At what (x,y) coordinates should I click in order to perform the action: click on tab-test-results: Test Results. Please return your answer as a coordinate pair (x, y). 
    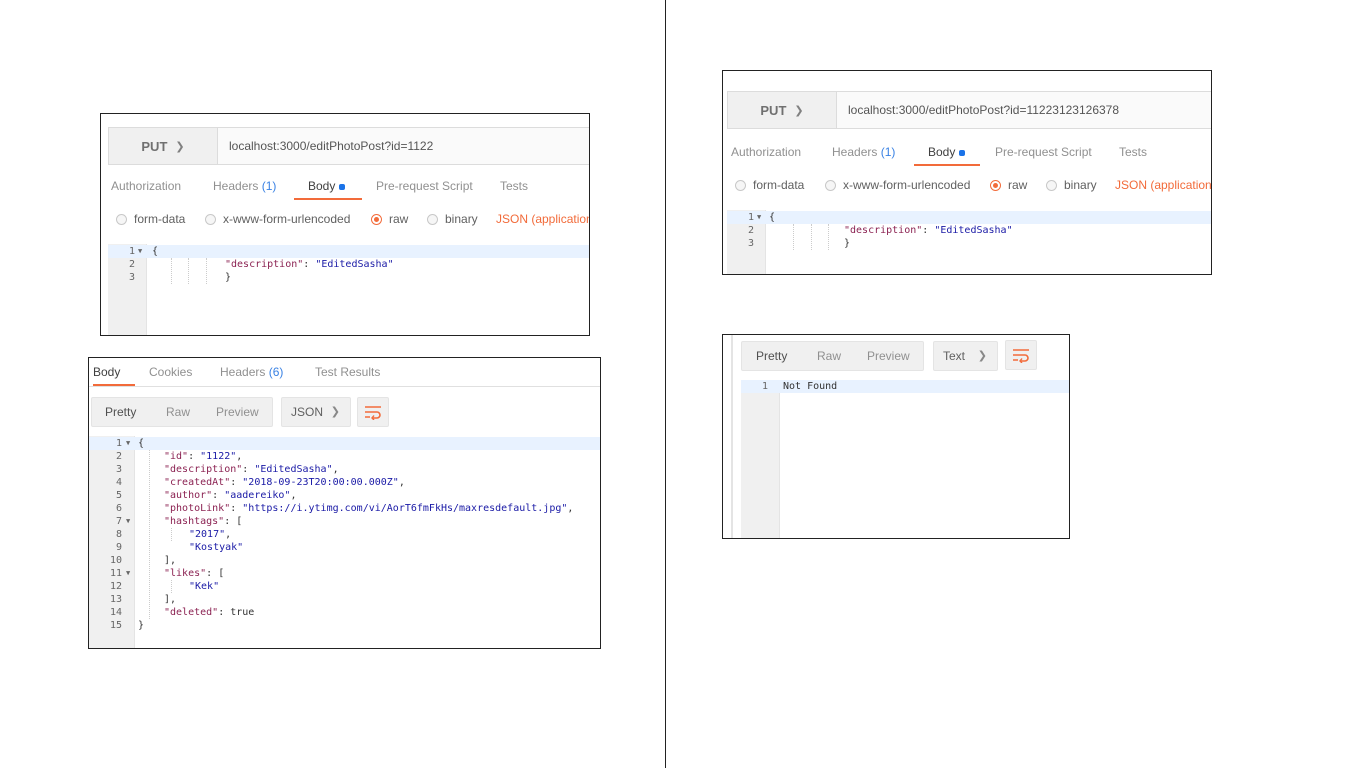
    Looking at the image, I should click on (347, 372).